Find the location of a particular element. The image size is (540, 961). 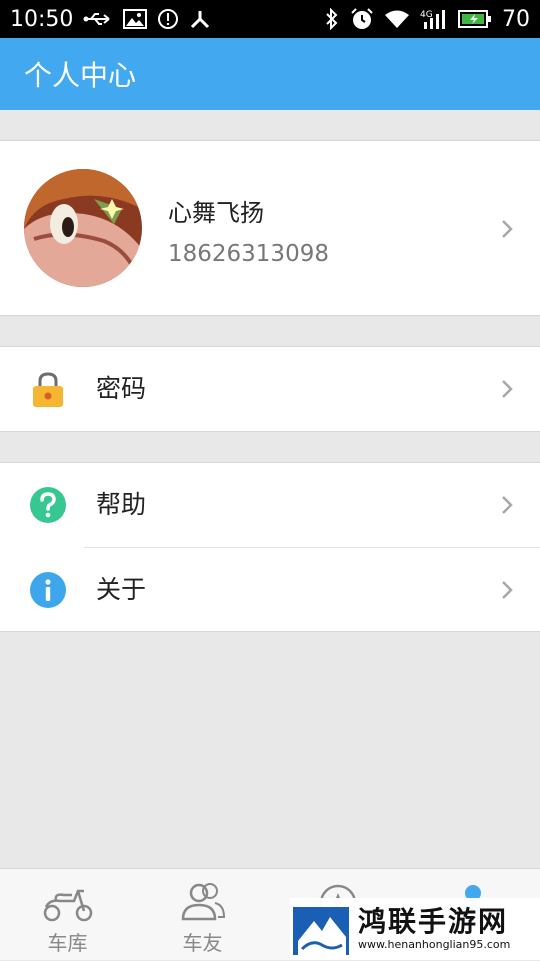

bluetooth-icon is located at coordinates (332, 19).